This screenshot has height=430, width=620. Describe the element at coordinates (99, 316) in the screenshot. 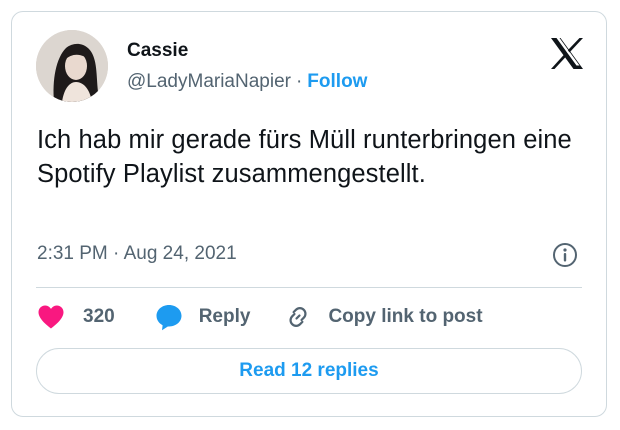

I see `like-count: 320` at that location.